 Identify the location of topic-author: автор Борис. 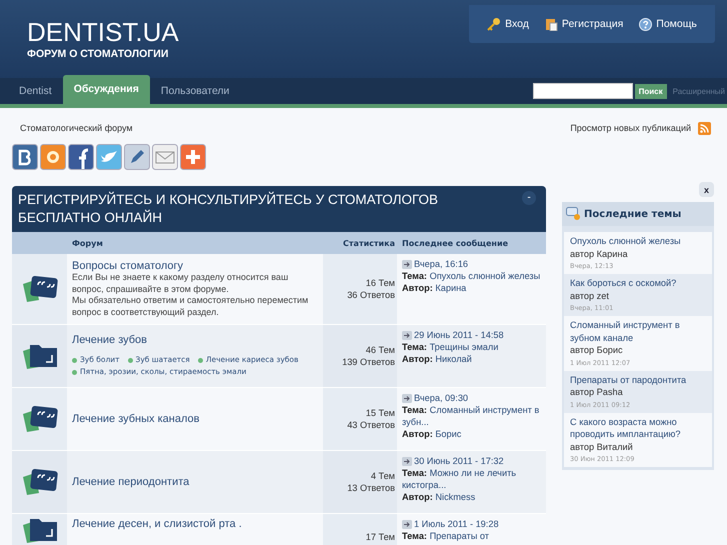
(597, 350).